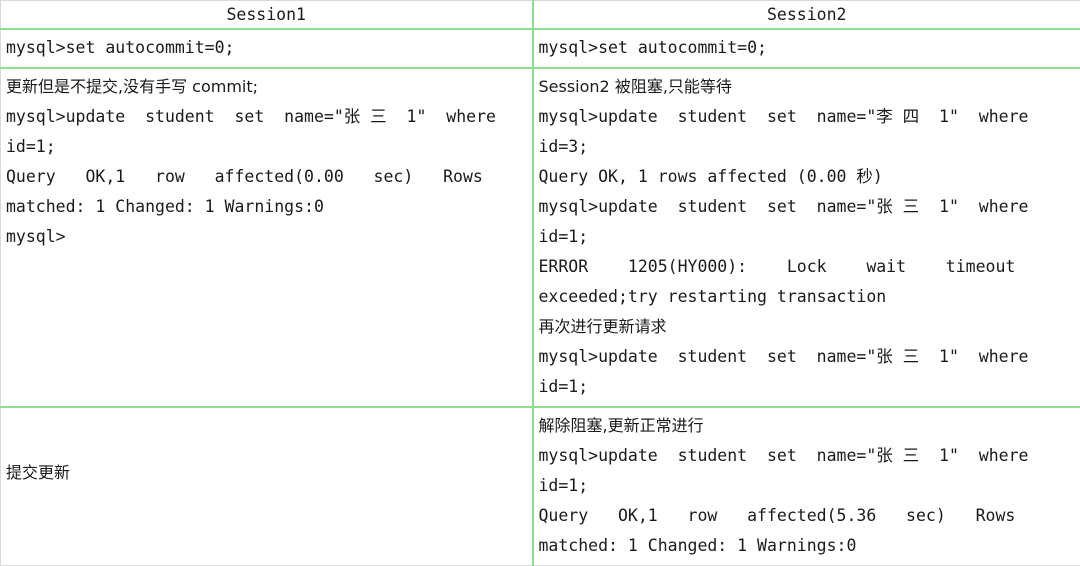  Describe the element at coordinates (807, 147) in the screenshot. I see `console-line: id=3;` at that location.